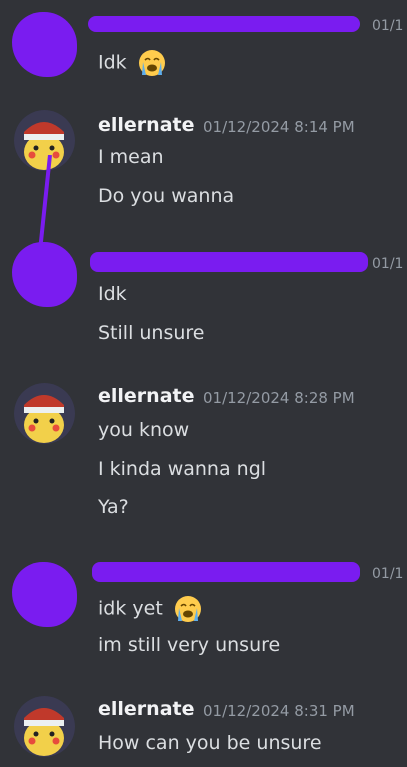 This screenshot has height=767, width=407. I want to click on message-line: idk yet, so click(150, 609).